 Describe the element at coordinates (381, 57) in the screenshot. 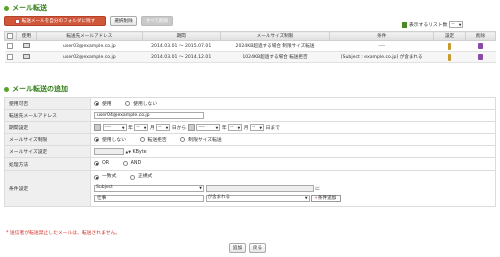

I see `row-condition: [Subject : example.co.jp] が含まれる` at that location.